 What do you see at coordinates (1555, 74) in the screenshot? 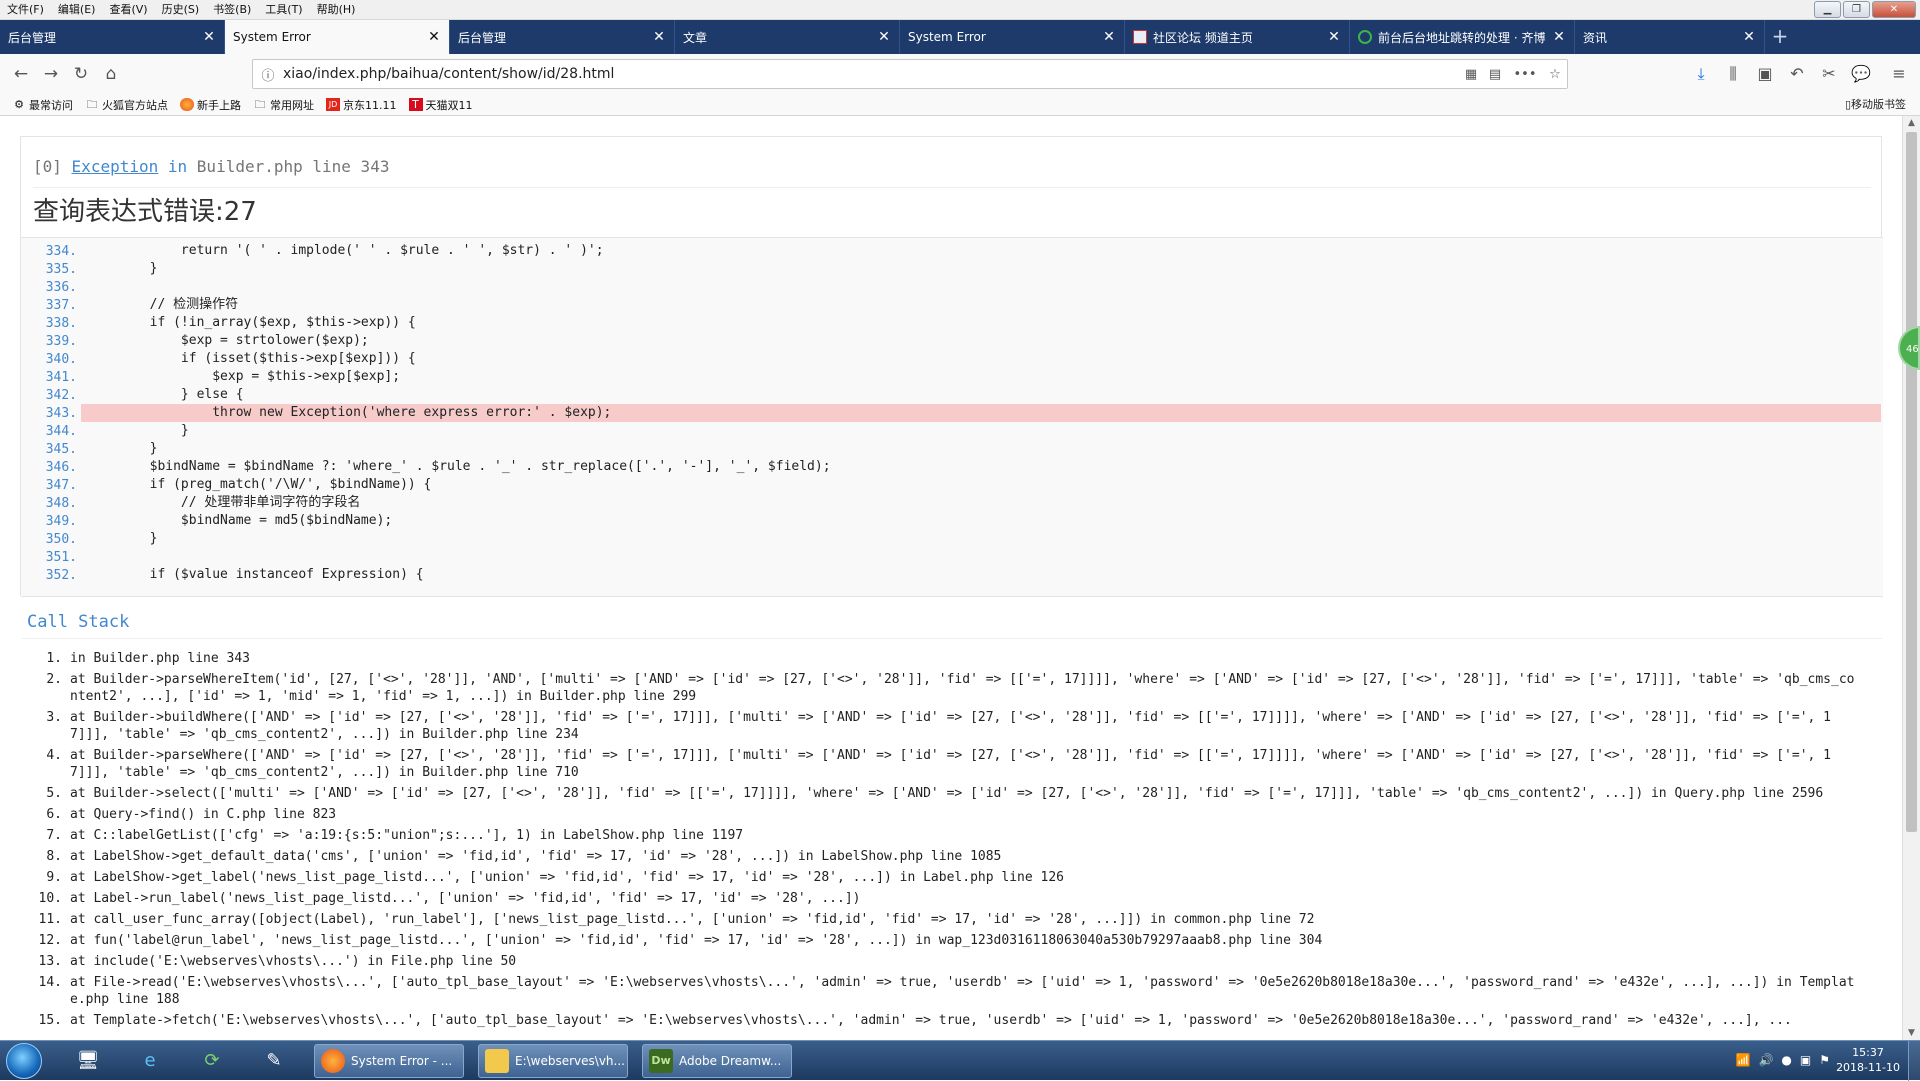
I see `bookmark-star-icon: ☆` at bounding box center [1555, 74].